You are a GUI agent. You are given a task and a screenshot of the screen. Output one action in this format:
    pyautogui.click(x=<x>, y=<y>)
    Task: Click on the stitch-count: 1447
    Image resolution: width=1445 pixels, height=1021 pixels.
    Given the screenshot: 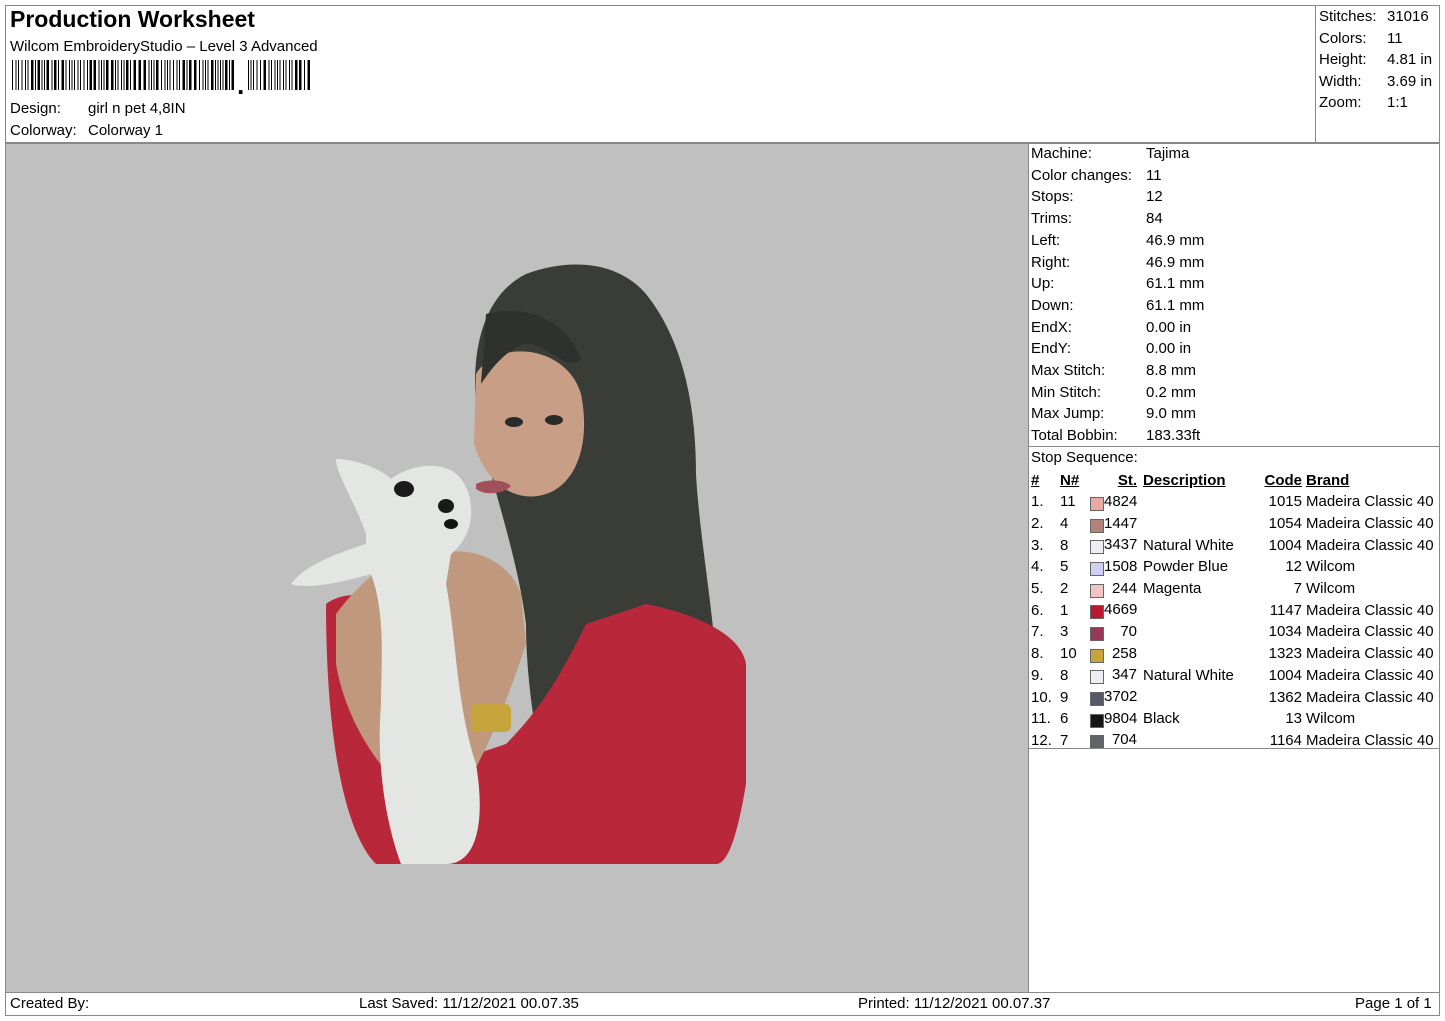 What is the action you would take?
    pyautogui.click(x=1121, y=523)
    